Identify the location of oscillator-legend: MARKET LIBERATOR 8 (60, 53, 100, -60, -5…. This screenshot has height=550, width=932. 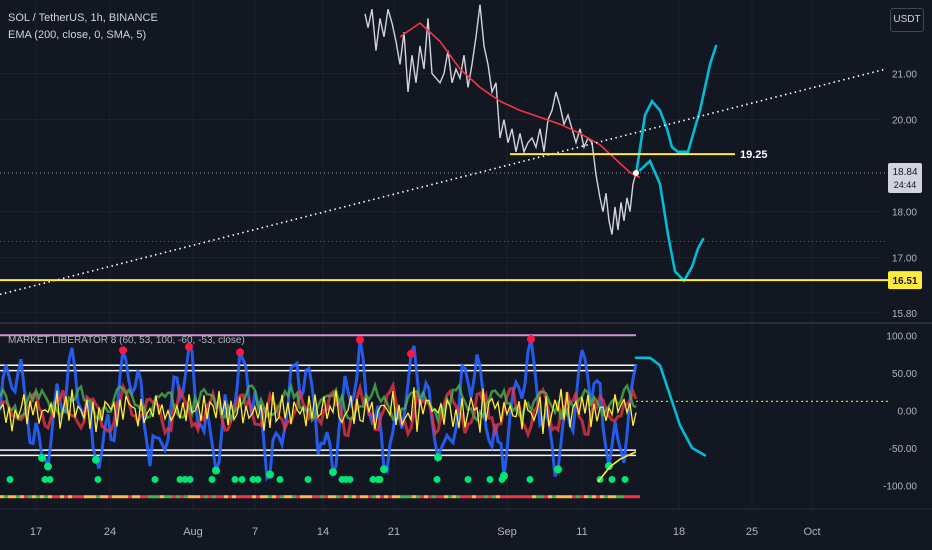
(126, 340).